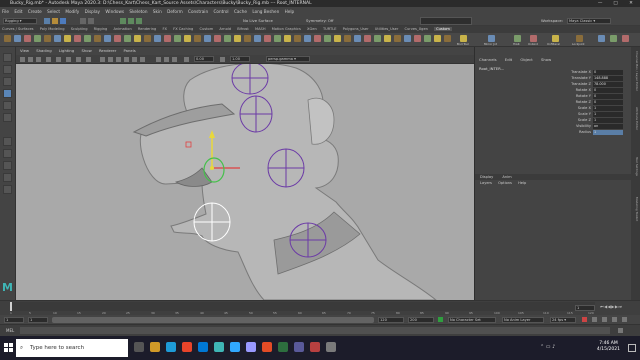 The height and width of the screenshot is (360, 640). I want to click on menu-skin: Skin, so click(157, 11).